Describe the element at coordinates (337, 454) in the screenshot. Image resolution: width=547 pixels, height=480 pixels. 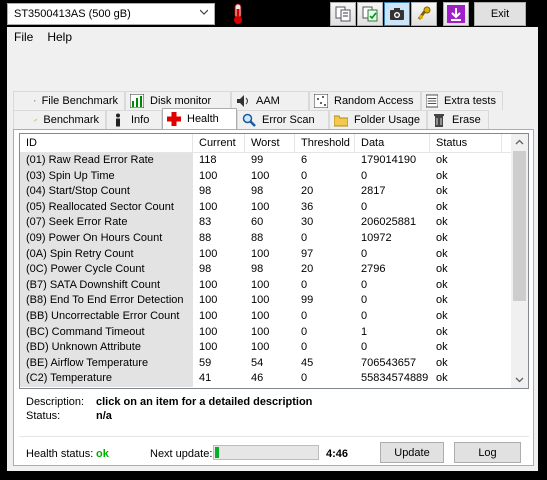
I see `update-countdown: 4:46` at that location.